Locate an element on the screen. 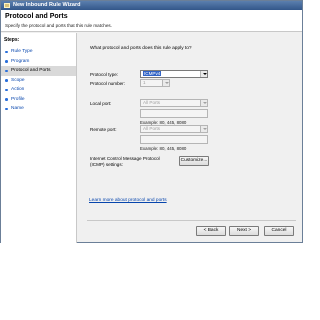  footer-divider is located at coordinates (191, 220).